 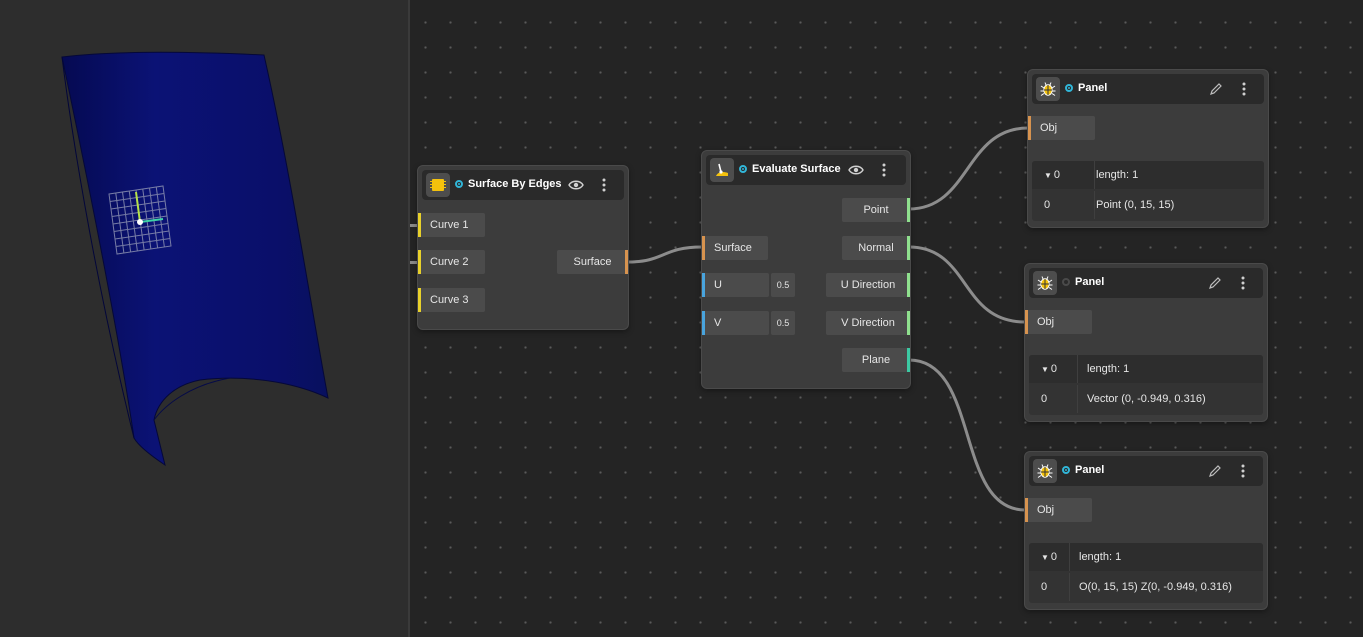 What do you see at coordinates (592, 262) in the screenshot?
I see `output-port-surface: Surface` at bounding box center [592, 262].